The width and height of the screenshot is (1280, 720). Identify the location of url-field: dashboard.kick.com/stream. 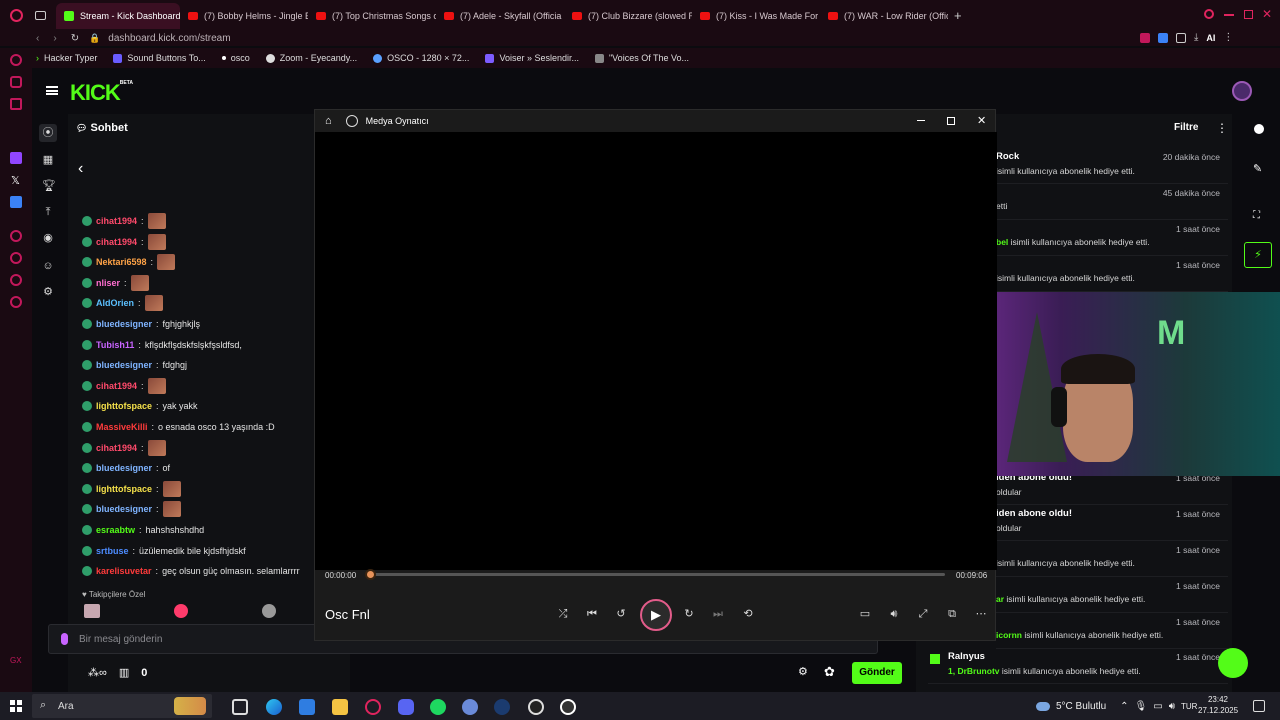
(169, 38).